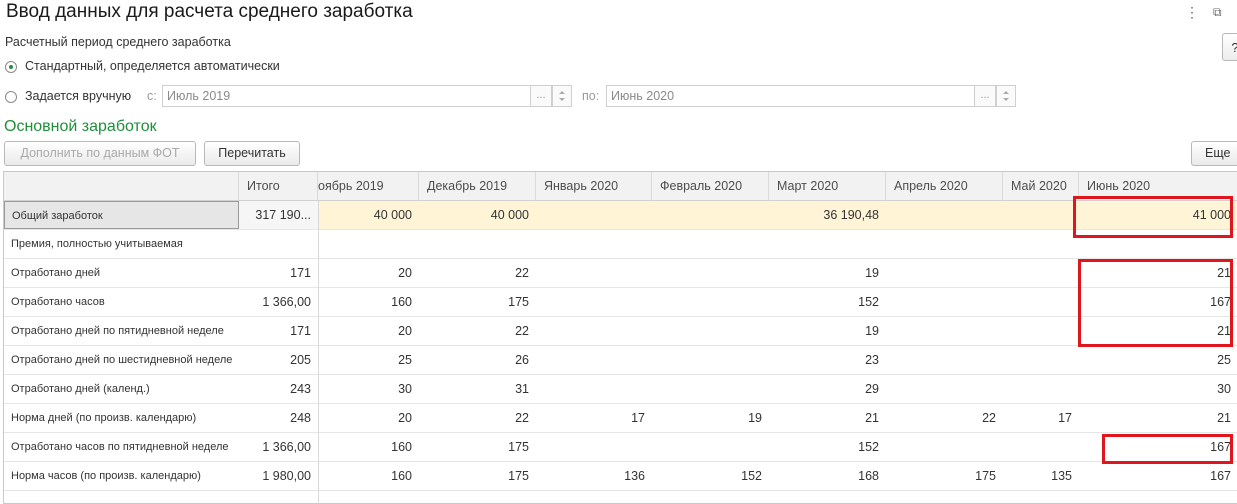  I want to click on month-value: 23, so click(827, 360).